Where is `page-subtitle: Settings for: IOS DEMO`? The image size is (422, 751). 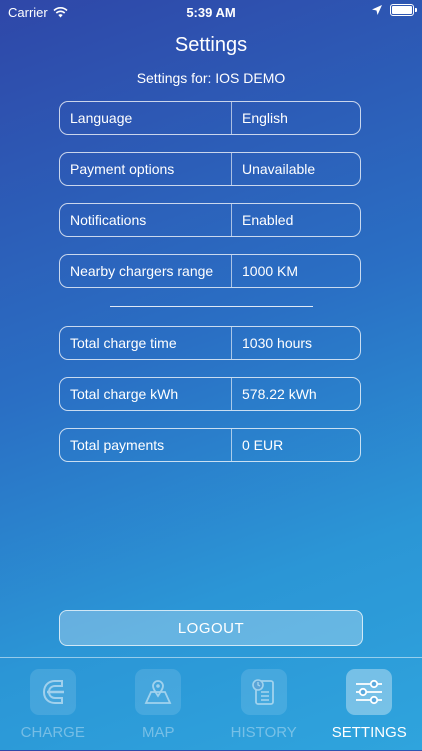
page-subtitle: Settings for: IOS DEMO is located at coordinates (211, 78).